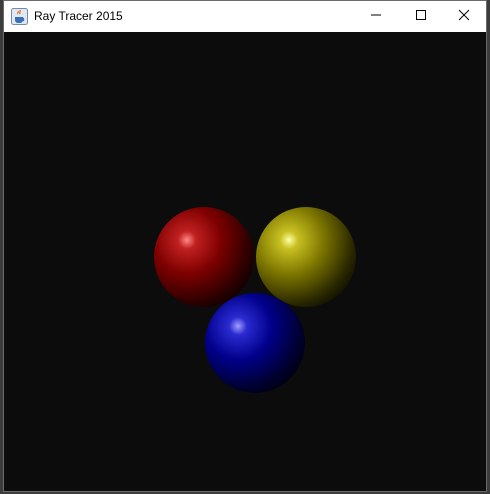 Image resolution: width=490 pixels, height=494 pixels. I want to click on close-button, so click(463, 16).